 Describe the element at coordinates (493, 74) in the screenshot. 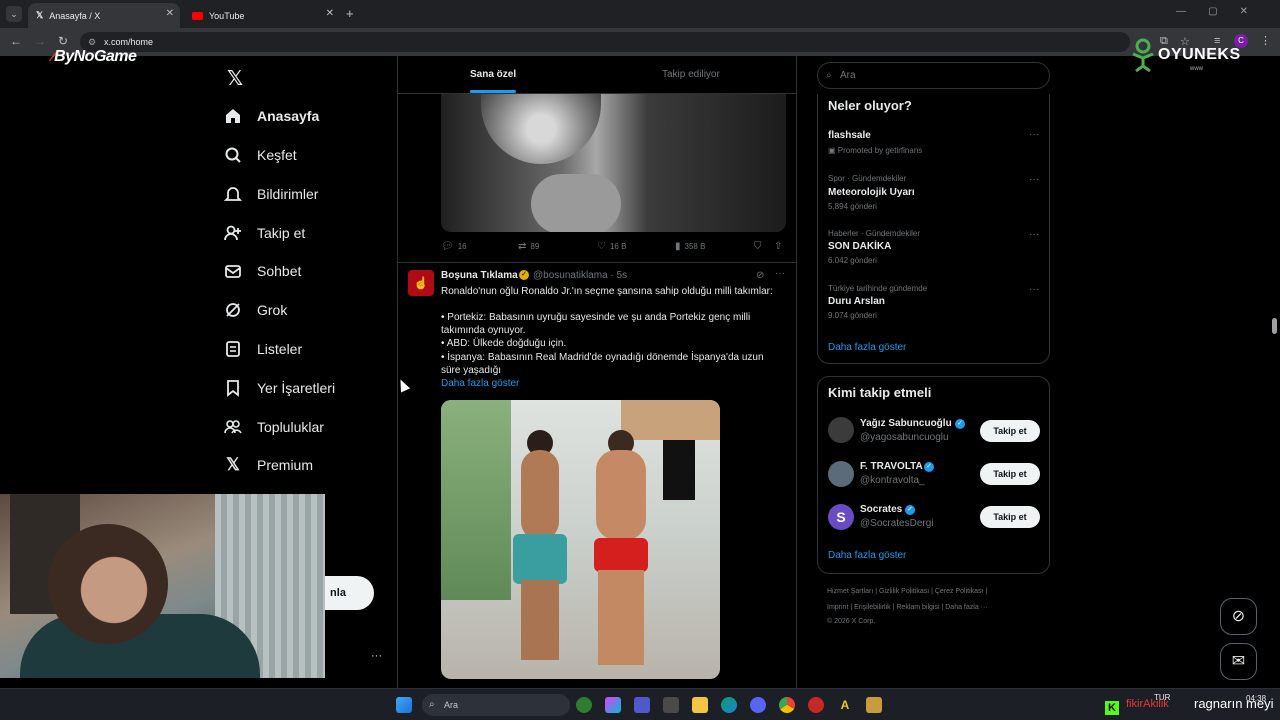

I see `tab-for-you: Sana özel` at that location.